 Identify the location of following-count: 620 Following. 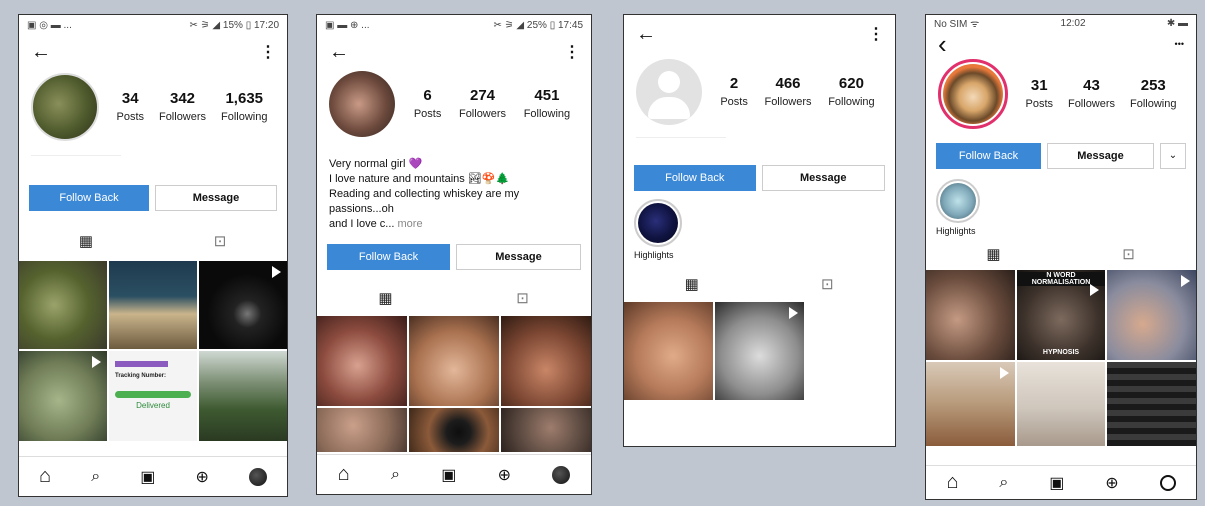
(851, 92).